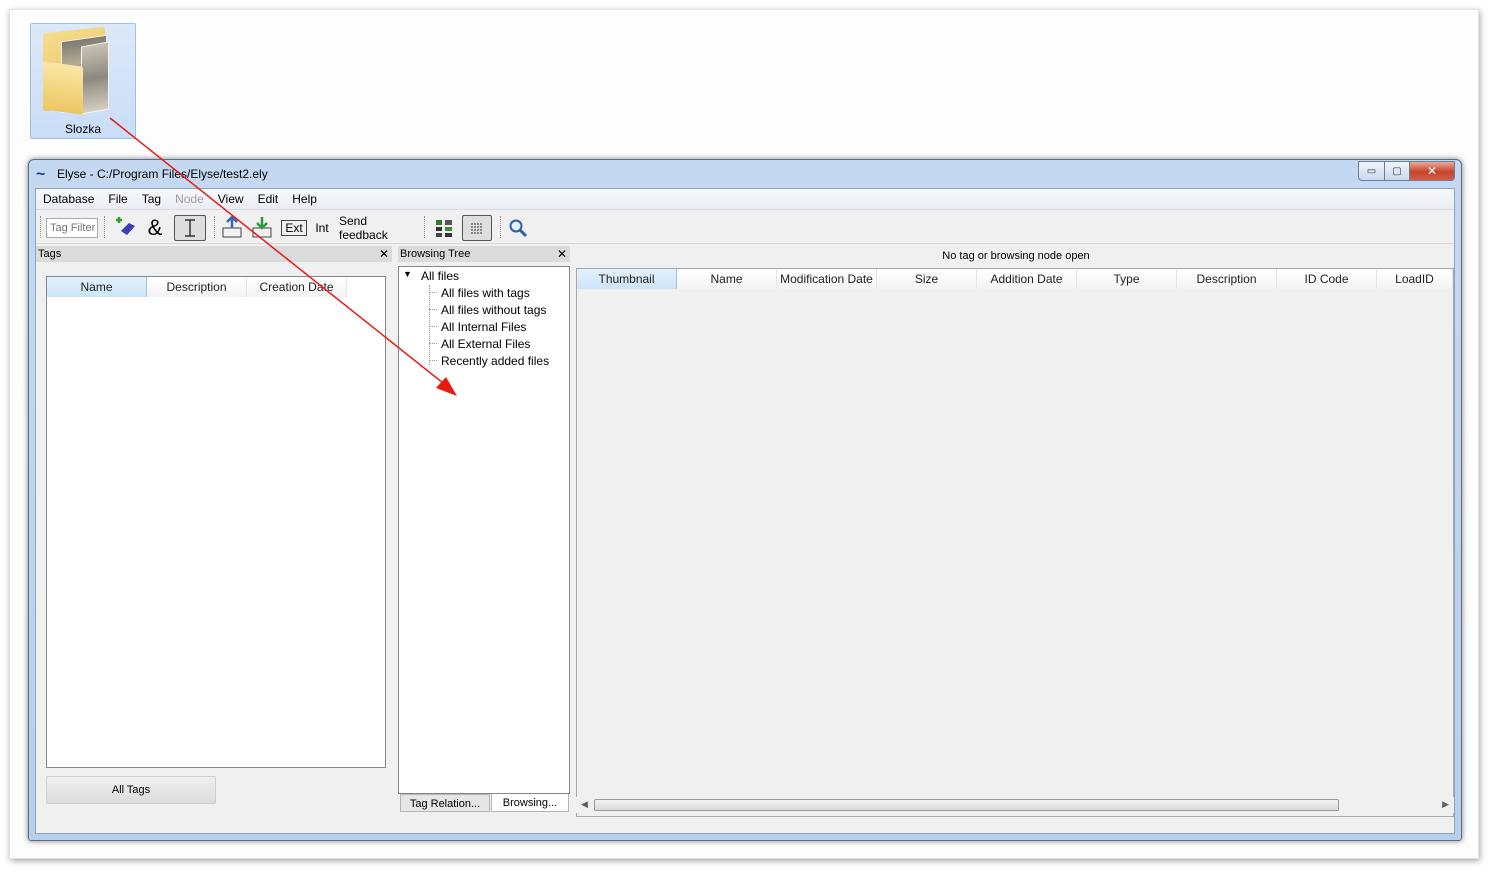  What do you see at coordinates (297, 287) in the screenshot?
I see `tags-col-creation-date: Creation Date` at bounding box center [297, 287].